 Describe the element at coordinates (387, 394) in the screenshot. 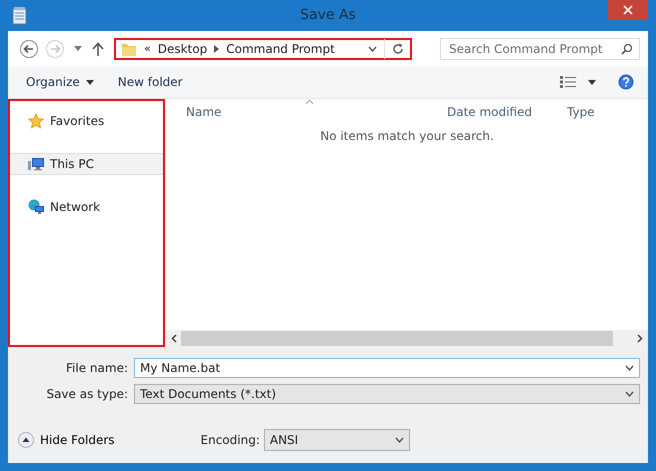

I see `file-type-dropdown: Text Documents (*.txt)` at that location.